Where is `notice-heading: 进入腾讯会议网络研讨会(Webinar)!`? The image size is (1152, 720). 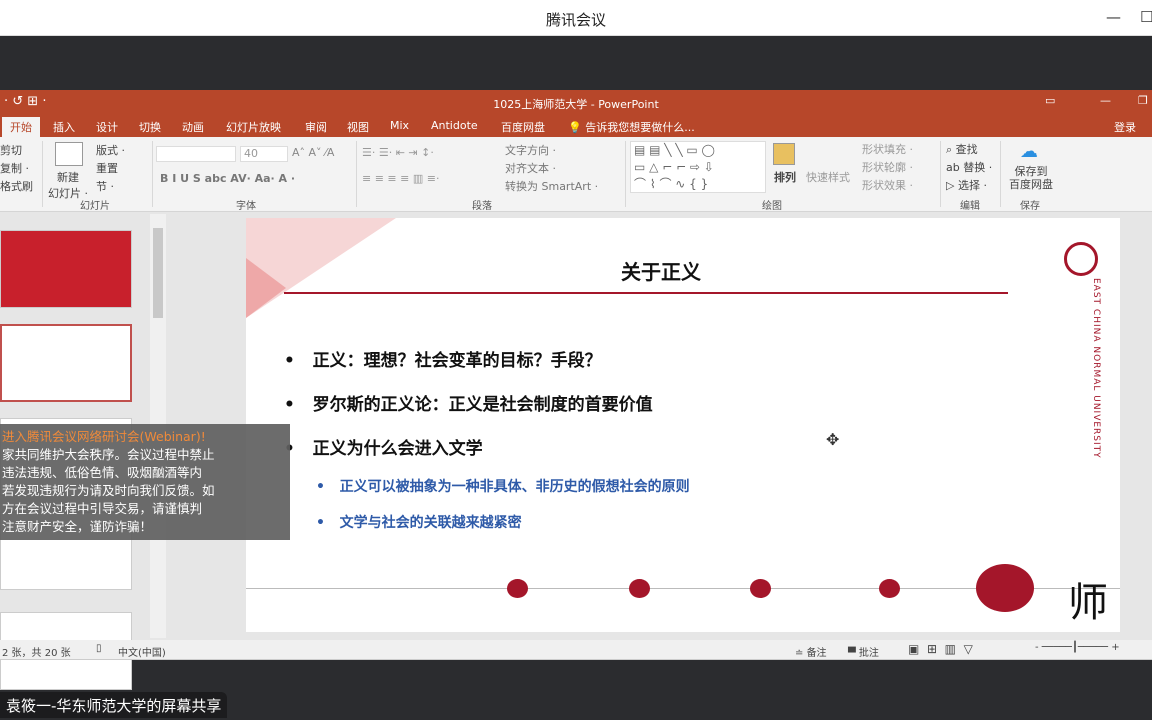
notice-heading: 进入腾讯会议网络研讨会(Webinar)! is located at coordinates (104, 436).